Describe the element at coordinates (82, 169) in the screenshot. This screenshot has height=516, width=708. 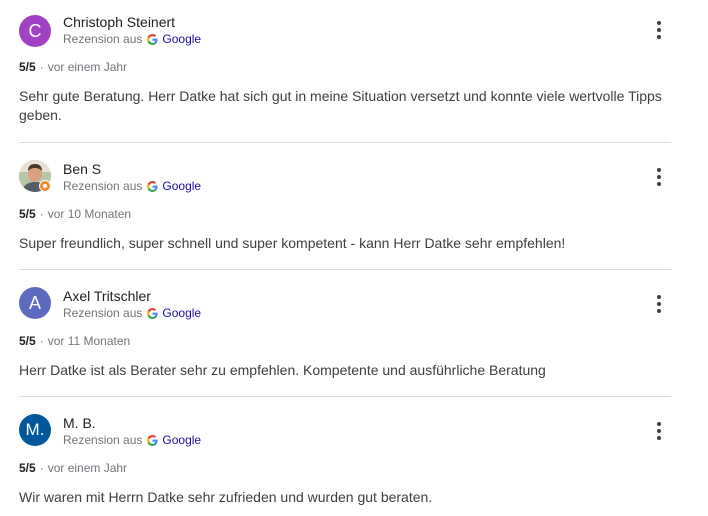
I see `reviewer-name: Ben S` at that location.